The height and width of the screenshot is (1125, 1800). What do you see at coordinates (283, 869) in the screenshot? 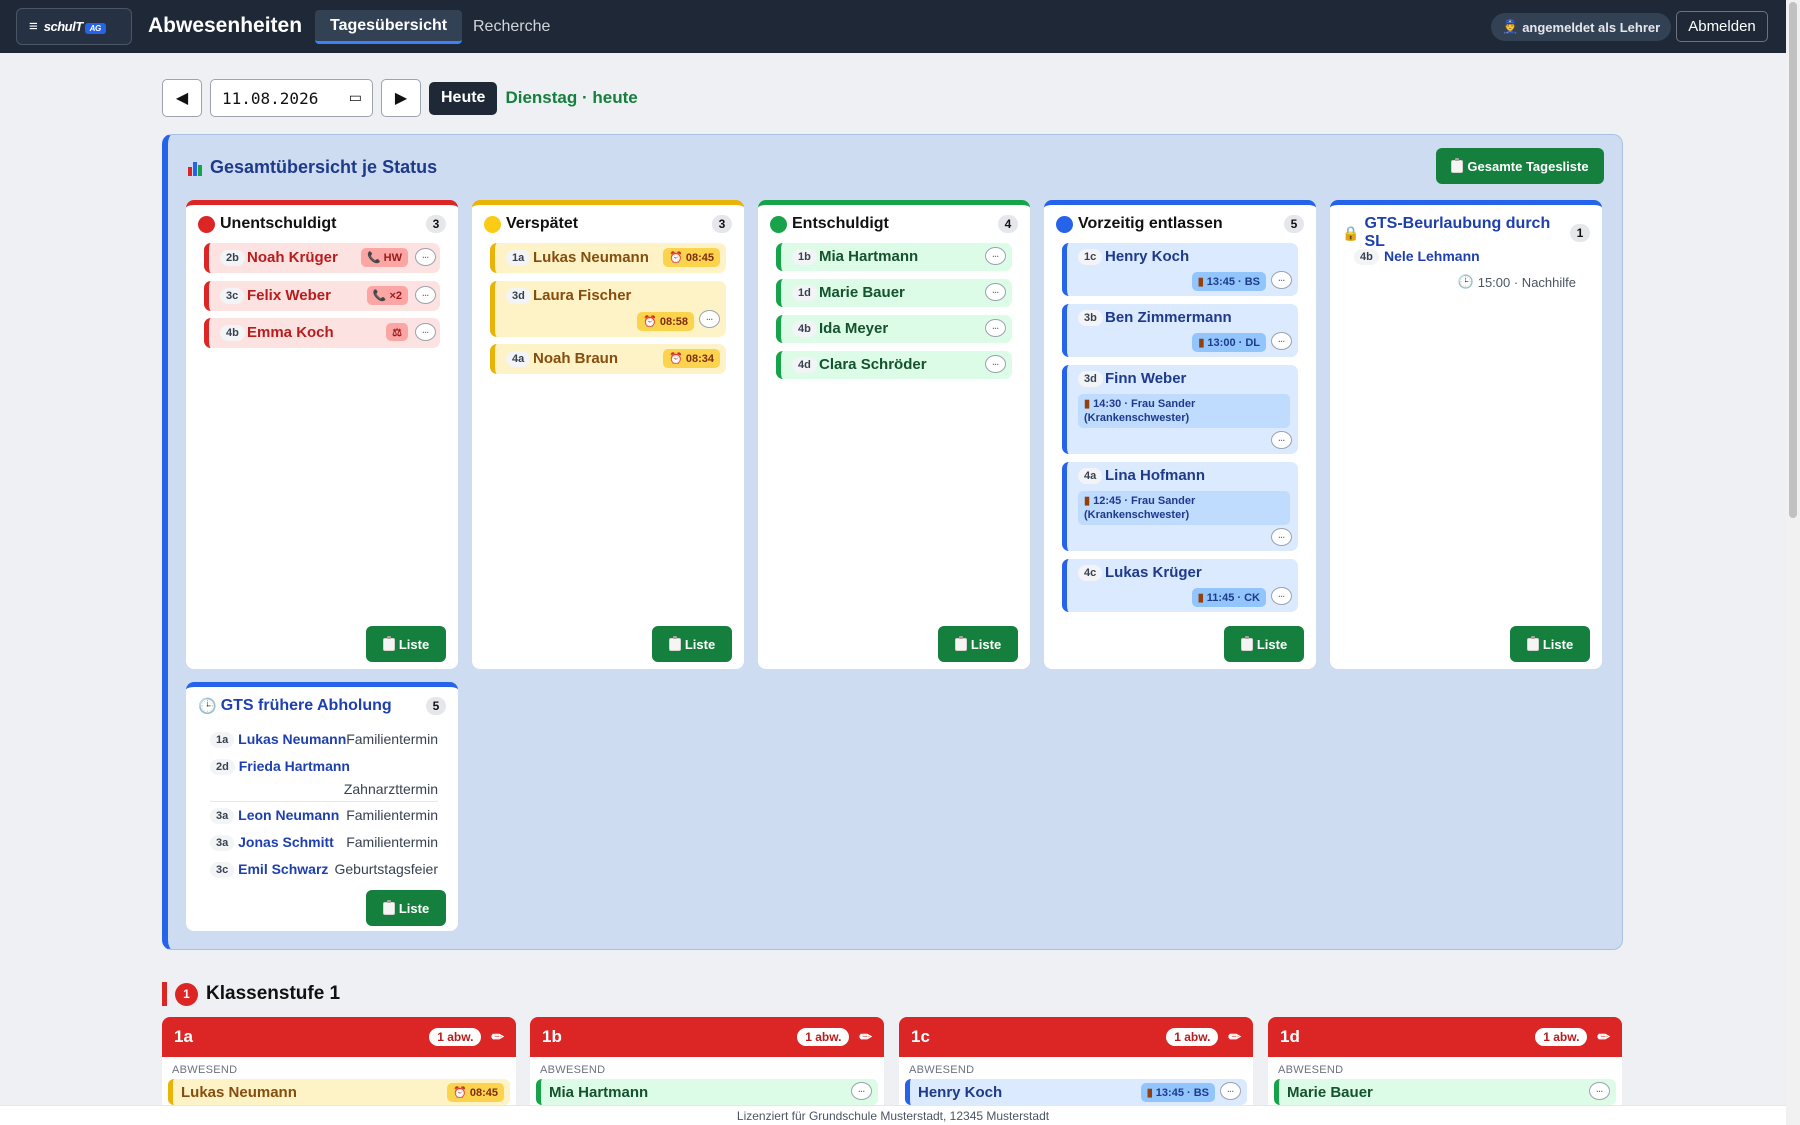
I see `student-name: Emil Schwarz` at bounding box center [283, 869].